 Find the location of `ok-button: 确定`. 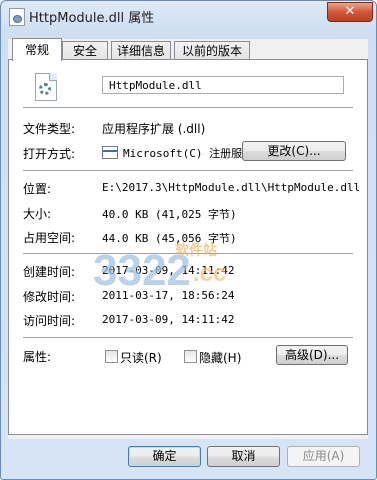

ok-button: 确定 is located at coordinates (164, 456).